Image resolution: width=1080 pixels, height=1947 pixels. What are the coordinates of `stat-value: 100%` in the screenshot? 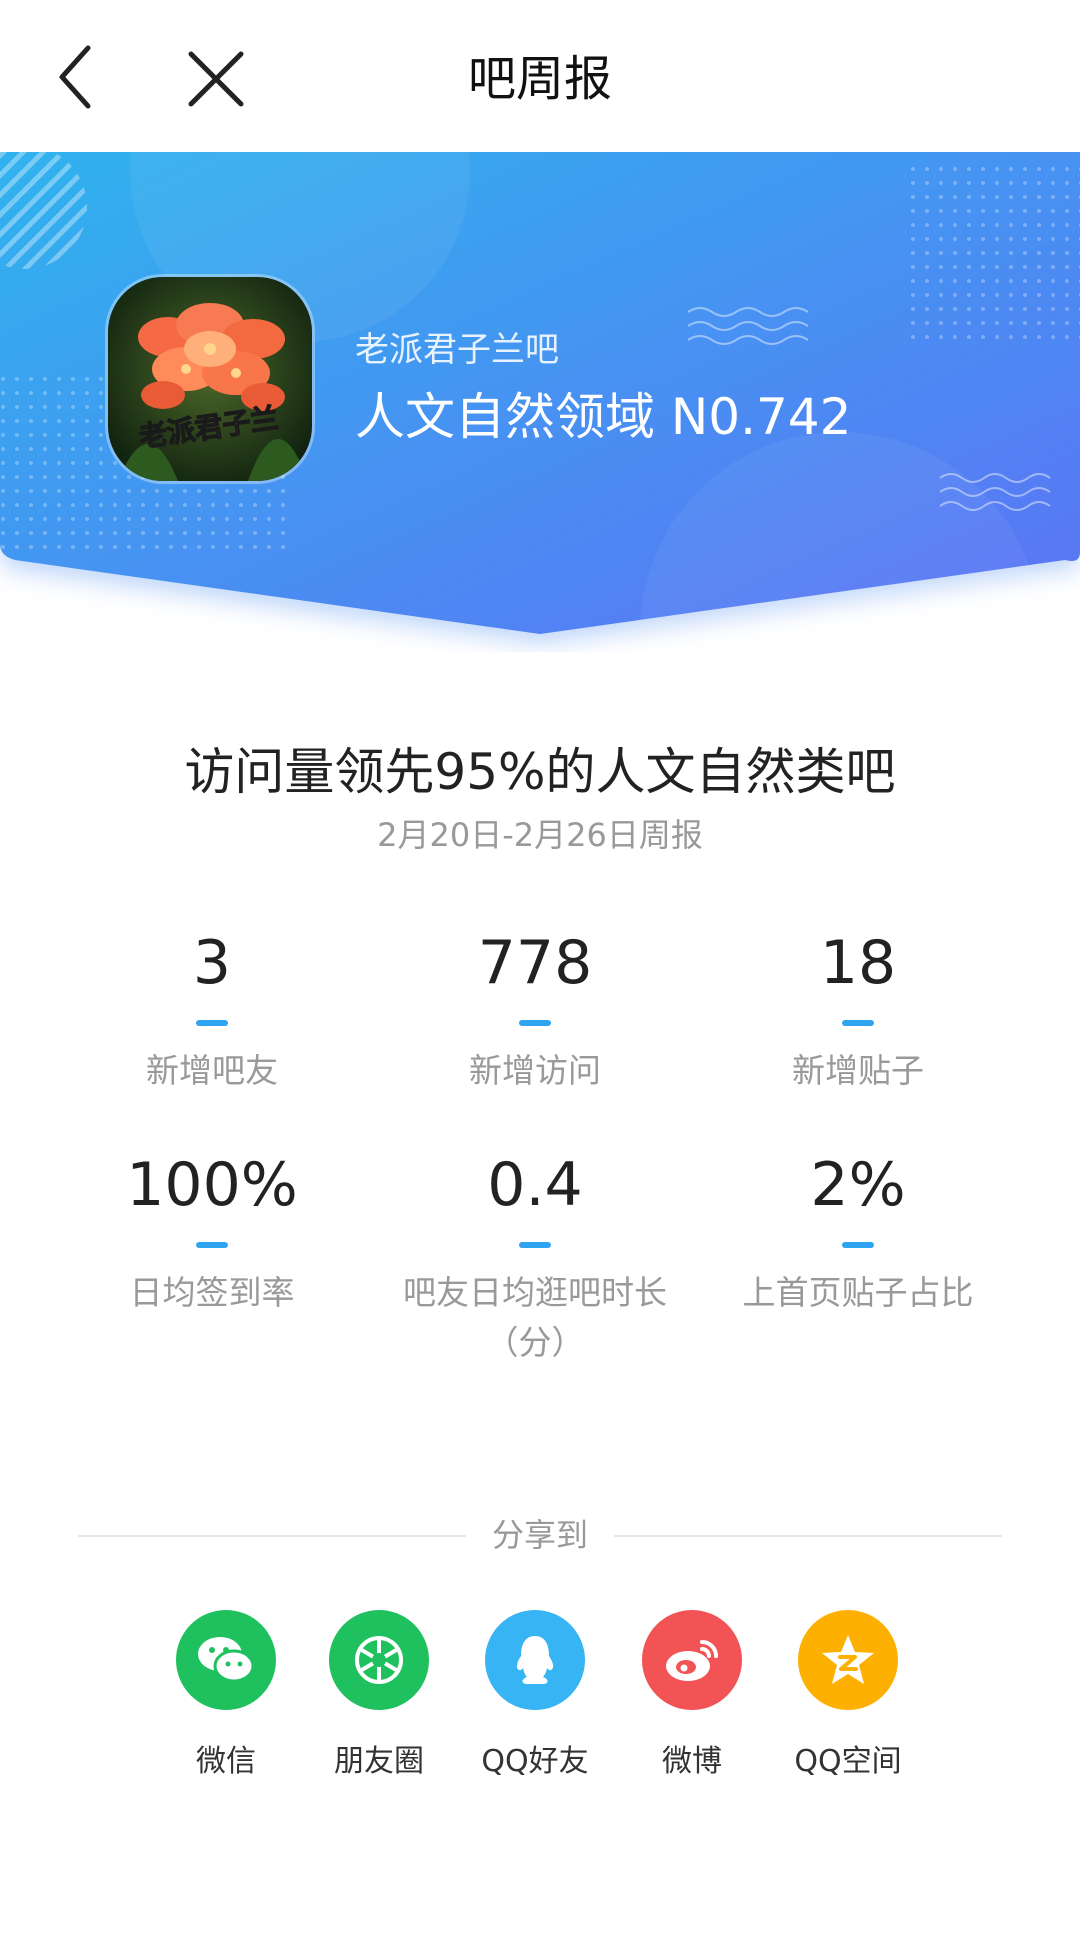 It's located at (212, 1185).